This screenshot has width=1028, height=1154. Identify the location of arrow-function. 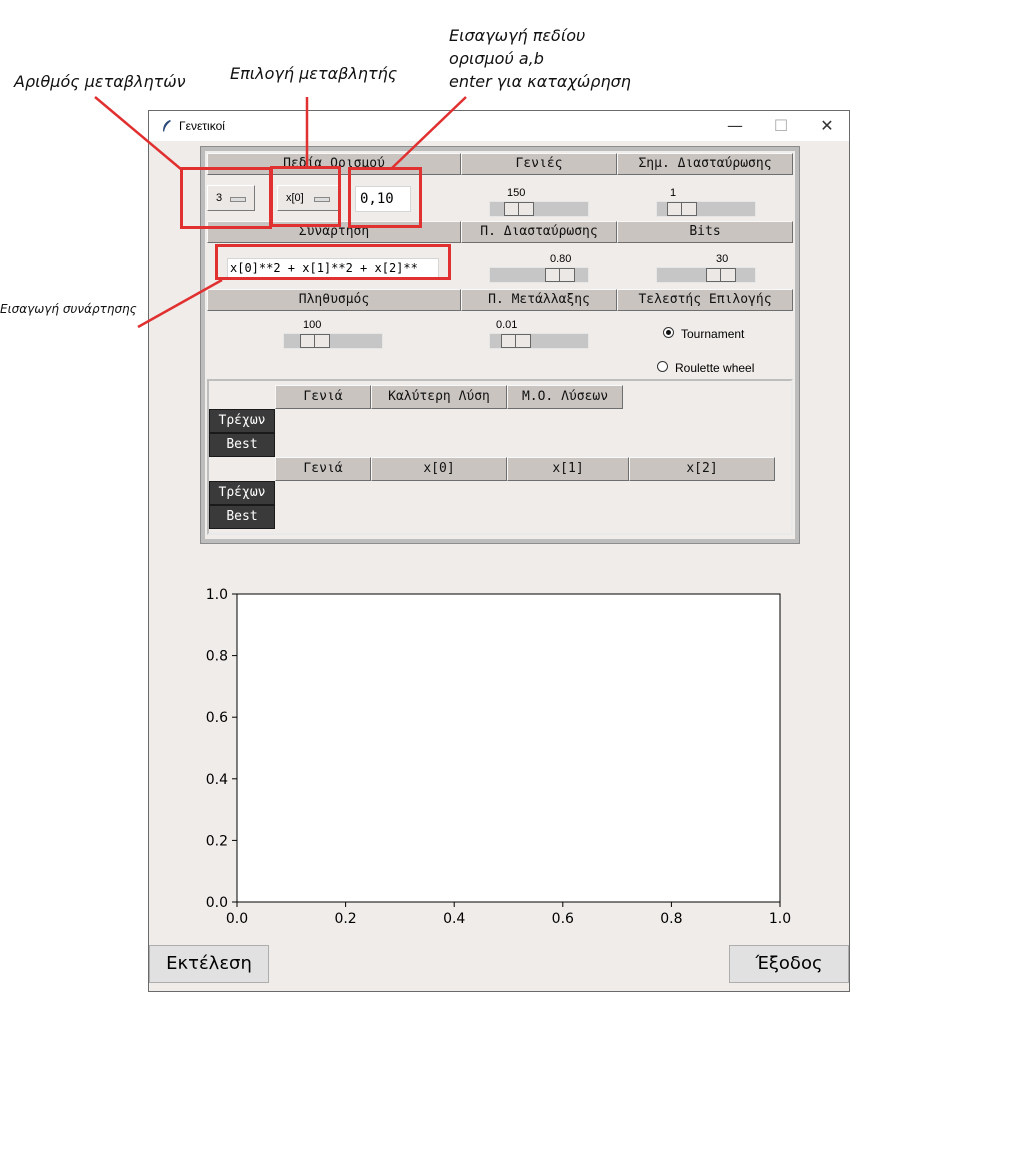
(180, 303).